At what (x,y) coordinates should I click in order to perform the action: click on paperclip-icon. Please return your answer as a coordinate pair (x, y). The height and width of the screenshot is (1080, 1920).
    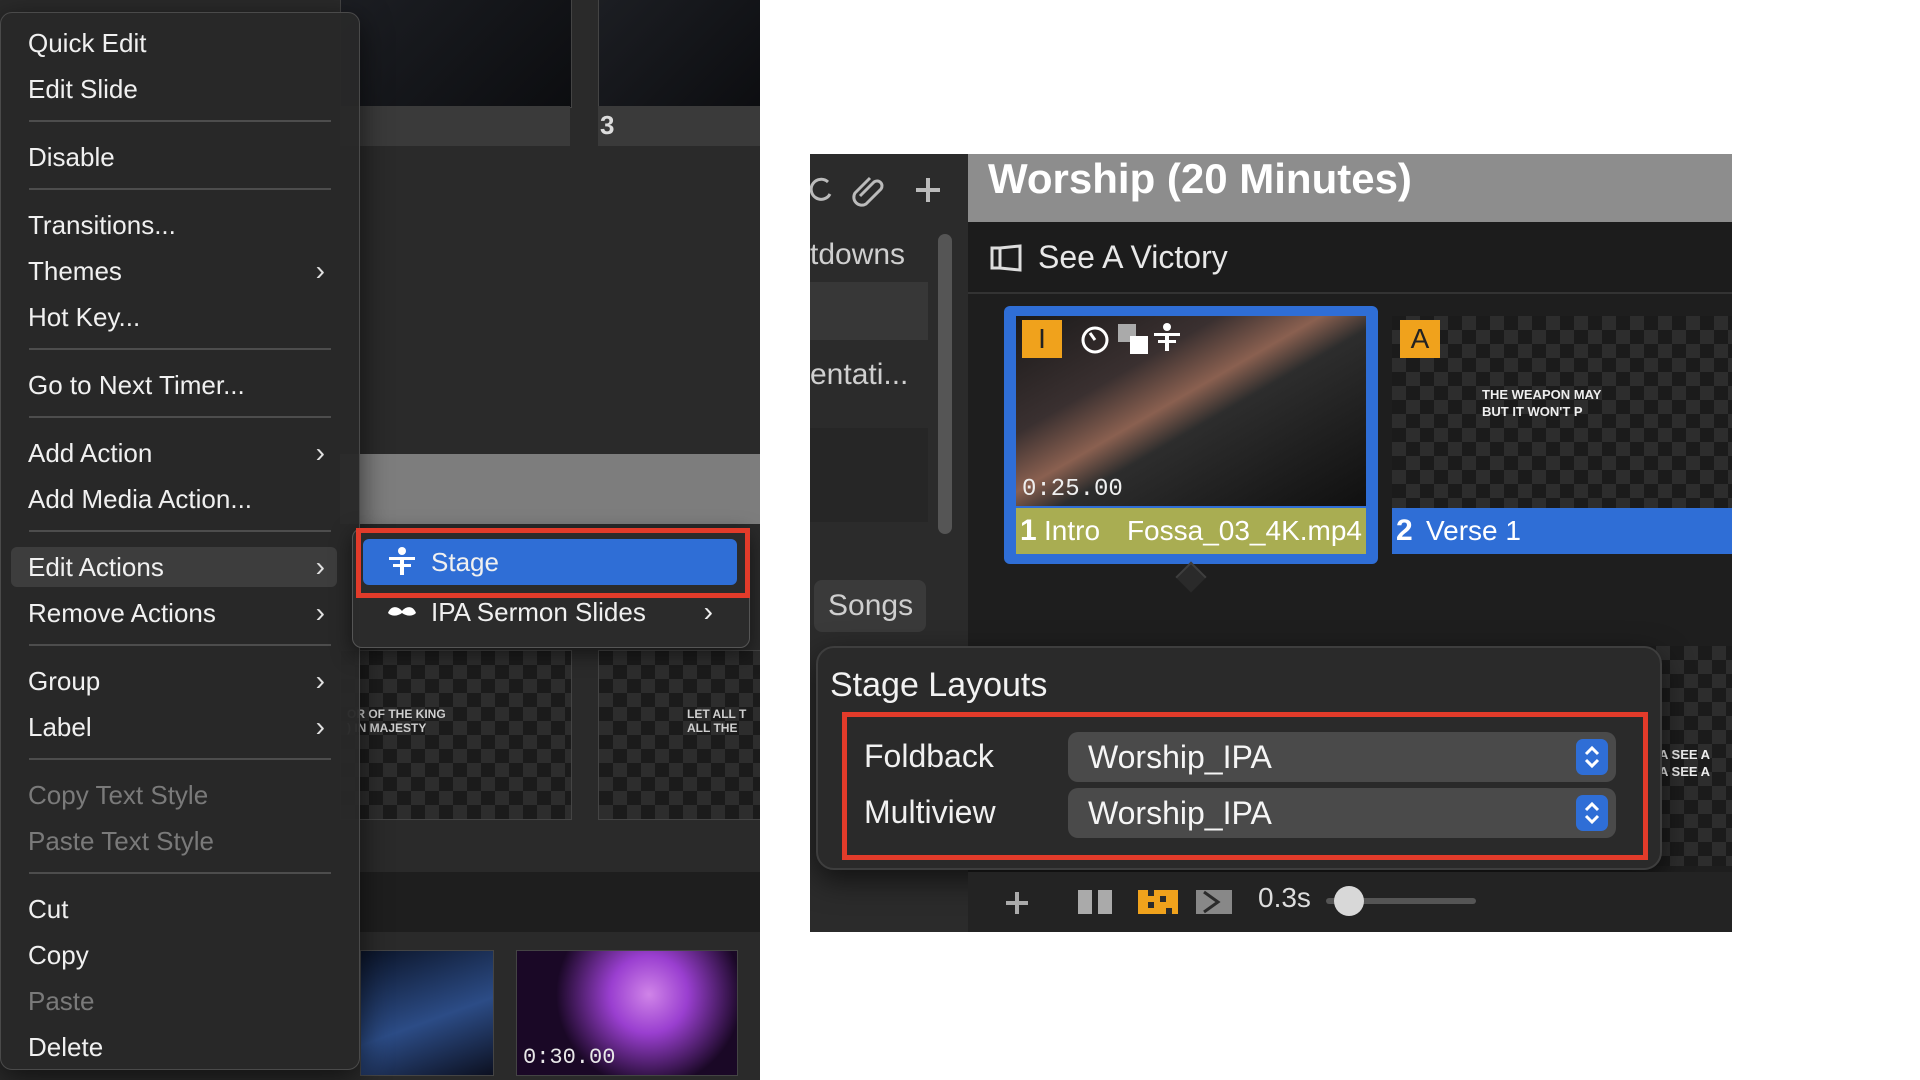
    Looking at the image, I should click on (870, 190).